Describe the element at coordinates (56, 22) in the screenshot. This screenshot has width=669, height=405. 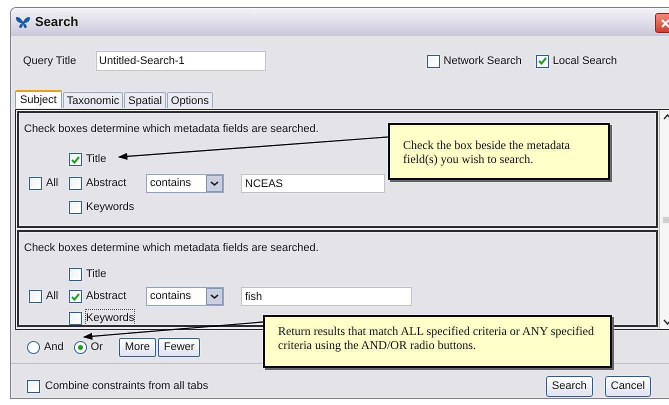
I see `window-title: Search` at that location.